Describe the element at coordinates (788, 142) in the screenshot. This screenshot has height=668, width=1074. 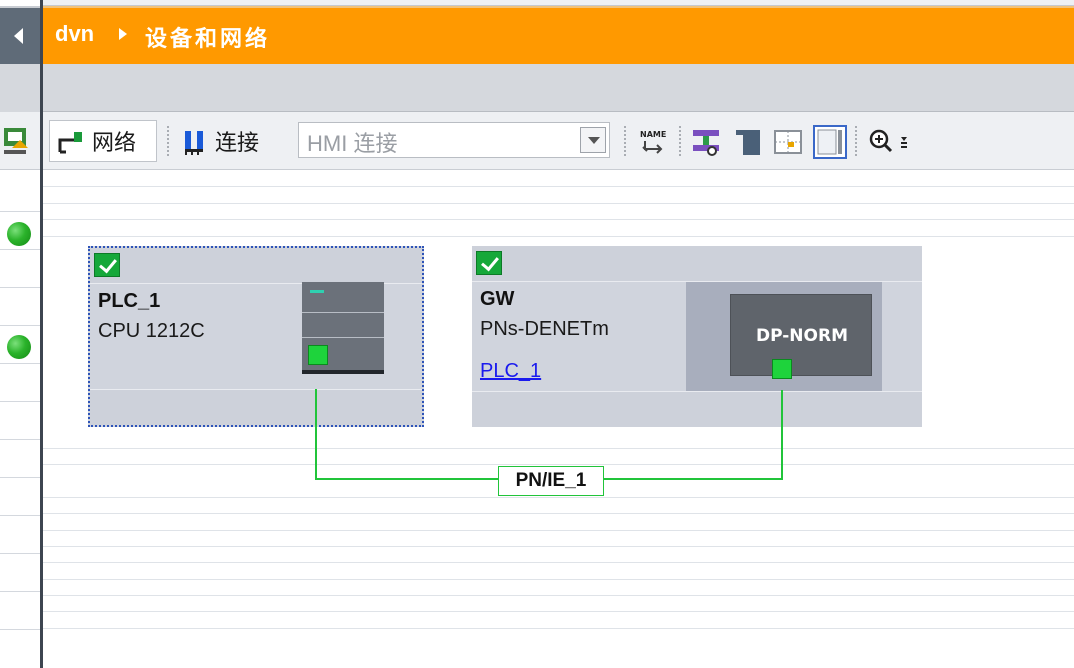
I see `grid-layout-icon` at that location.